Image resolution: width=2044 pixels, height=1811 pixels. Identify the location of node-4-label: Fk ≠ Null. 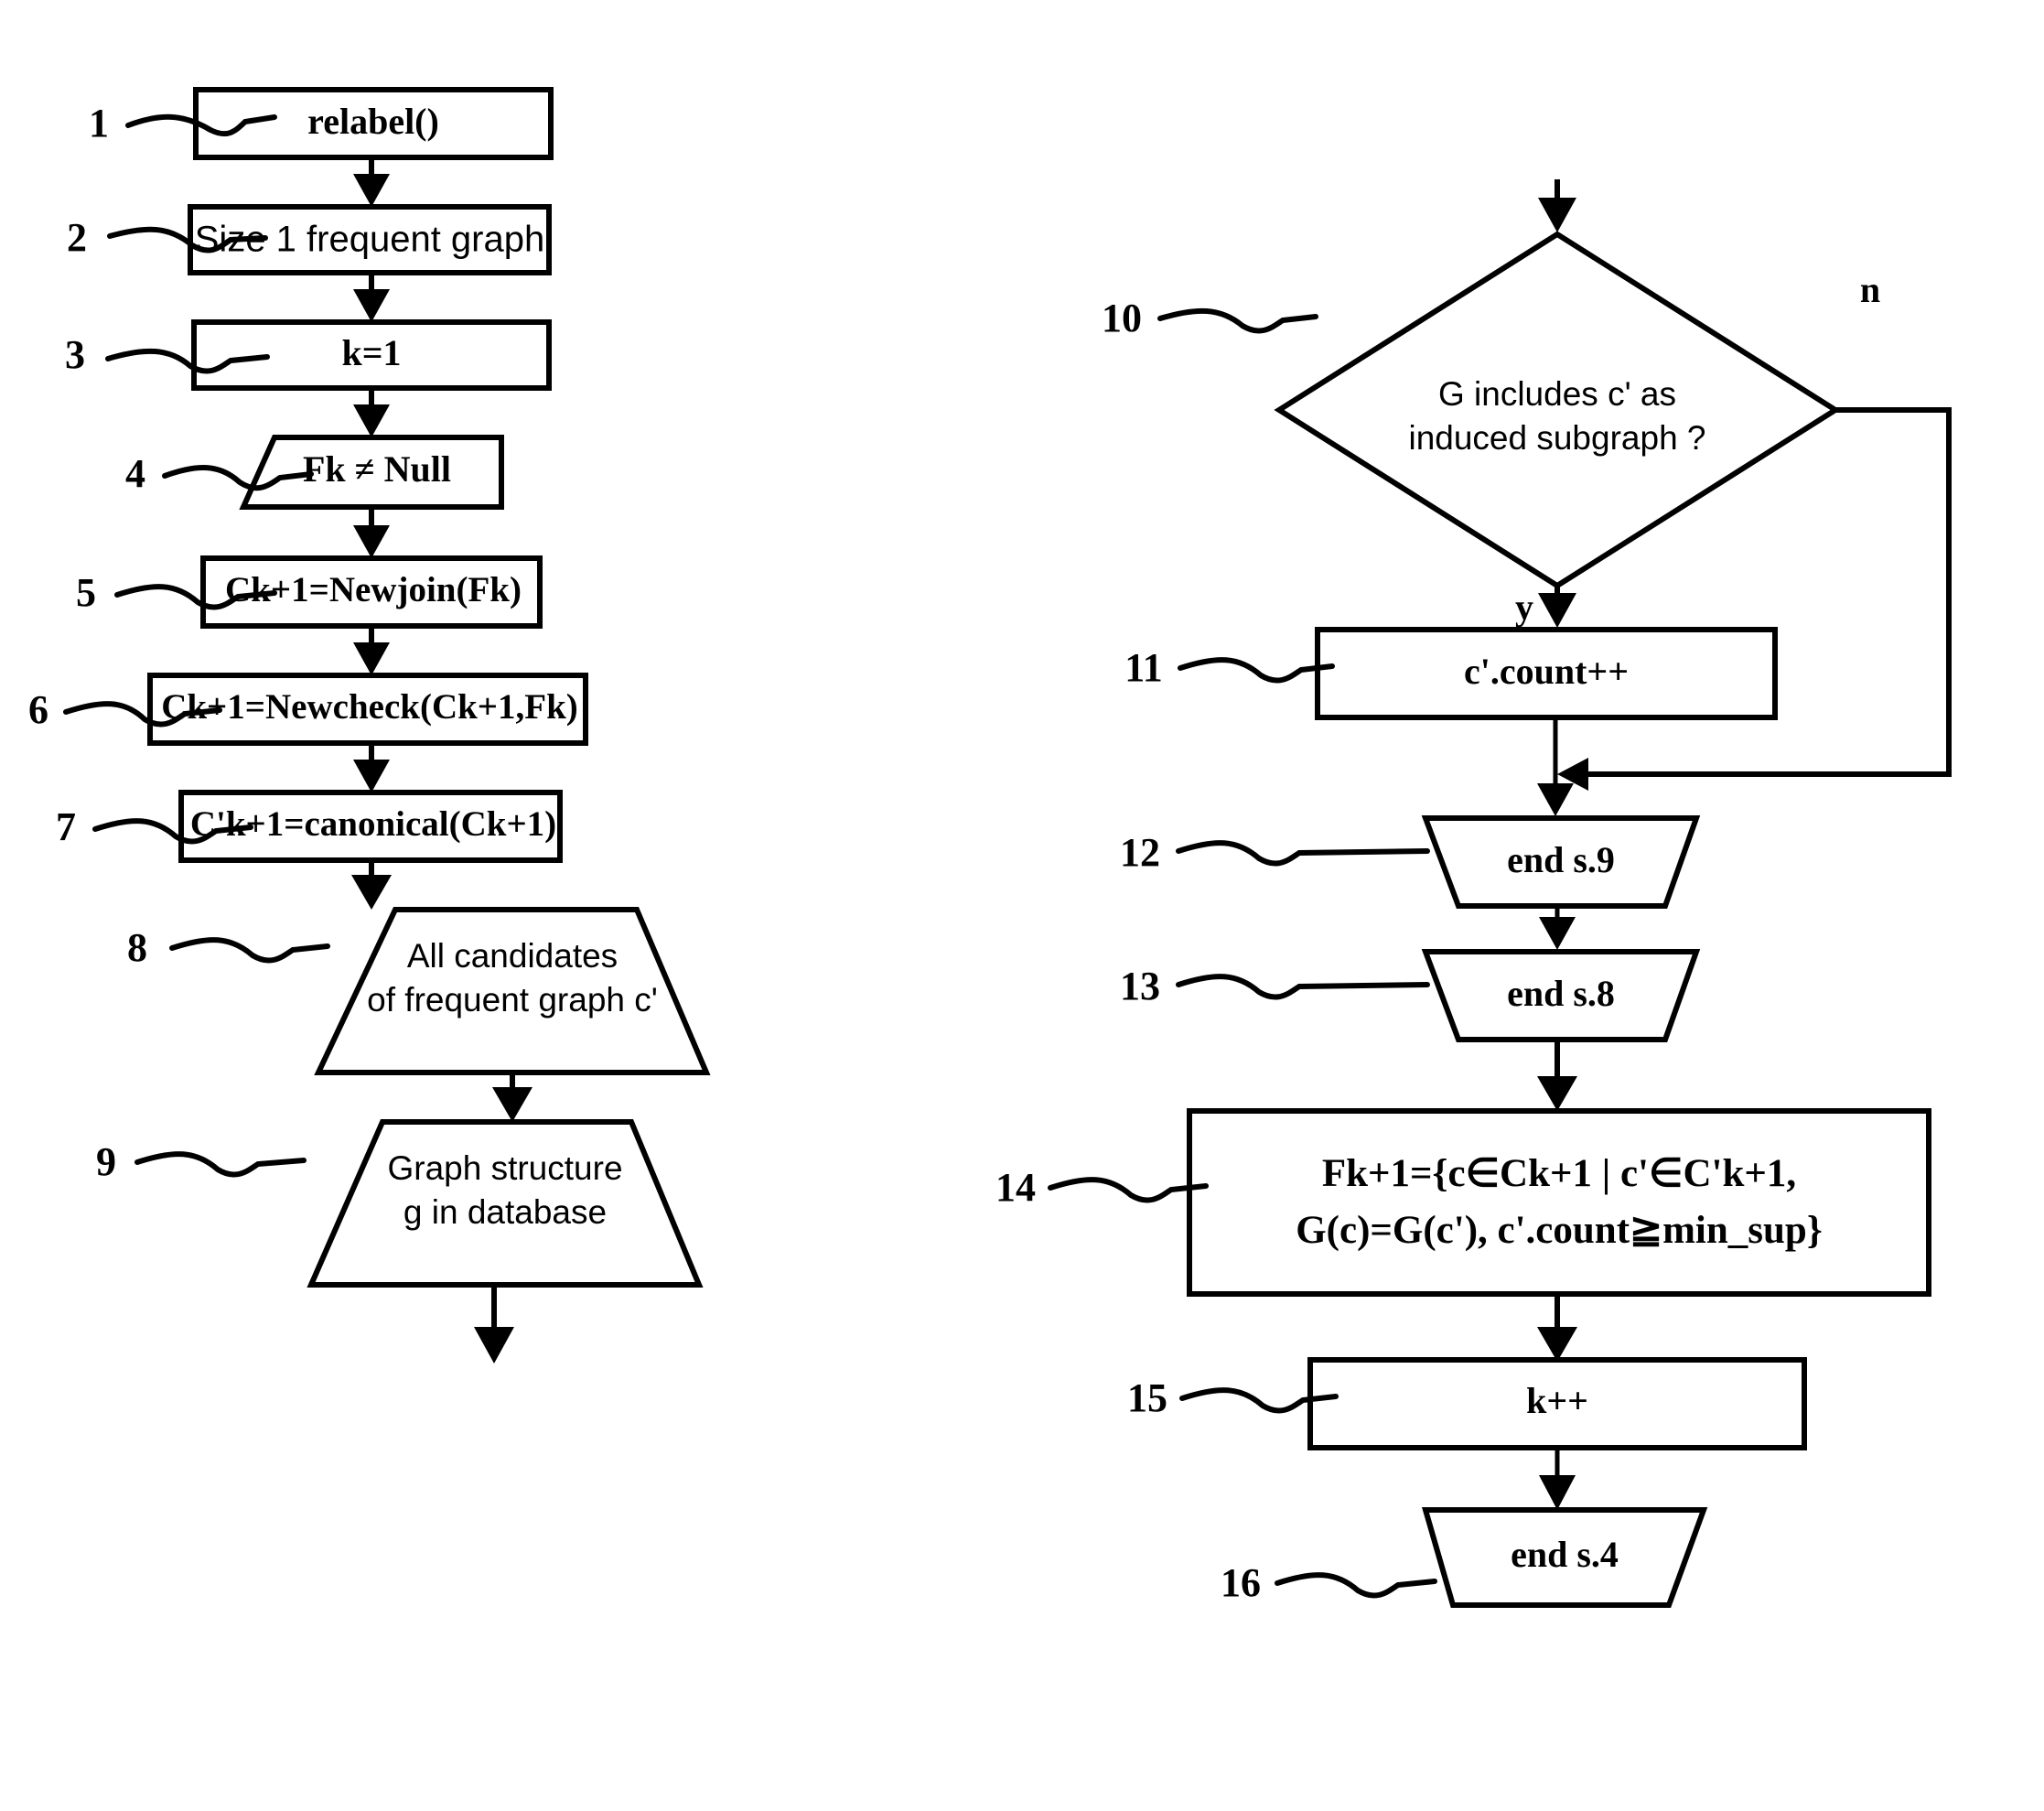
(377, 469).